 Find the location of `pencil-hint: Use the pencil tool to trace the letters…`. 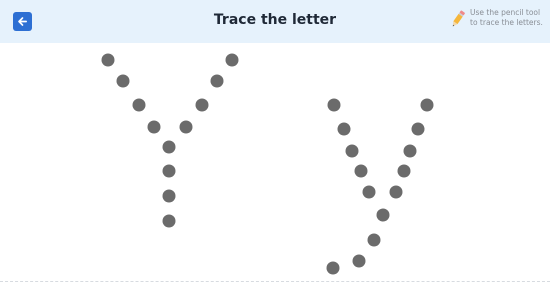

pencil-hint: Use the pencil tool to trace the letters… is located at coordinates (500, 21).